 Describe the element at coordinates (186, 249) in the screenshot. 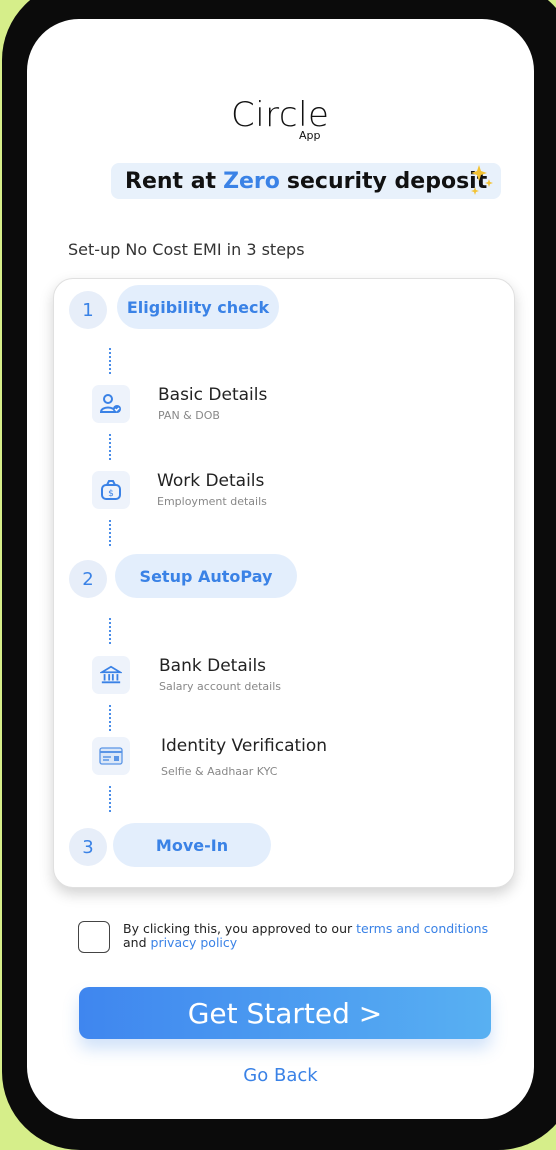

I see `steps-heading: Set-up No Cost EMI in 3 steps` at that location.